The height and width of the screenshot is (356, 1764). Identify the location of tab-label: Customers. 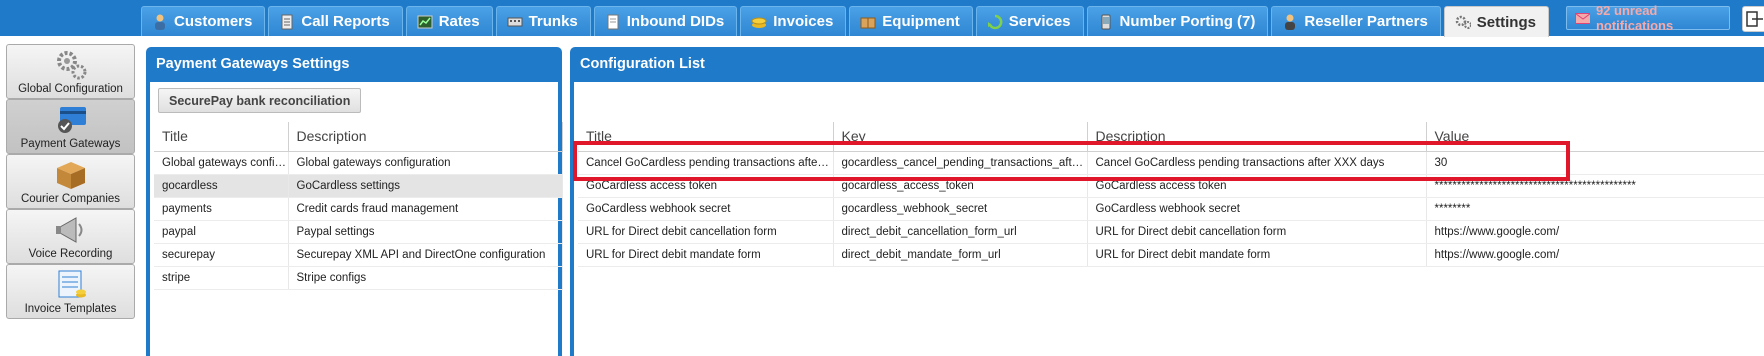
(213, 21).